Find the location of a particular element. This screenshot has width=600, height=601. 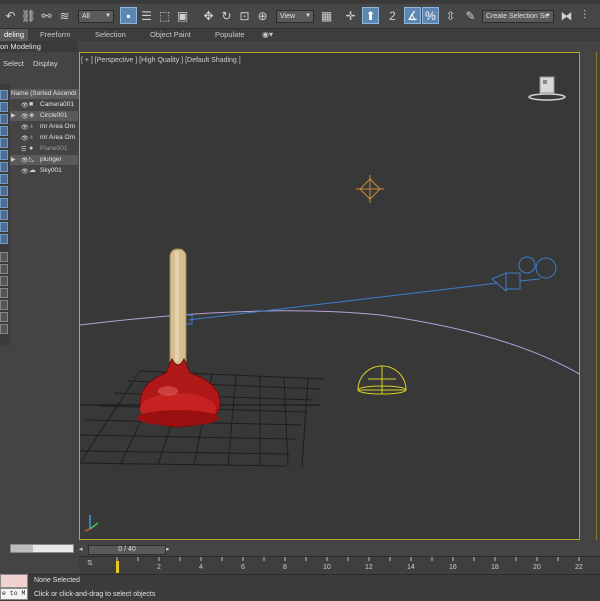

display-cameras-icon is located at coordinates (4, 143).